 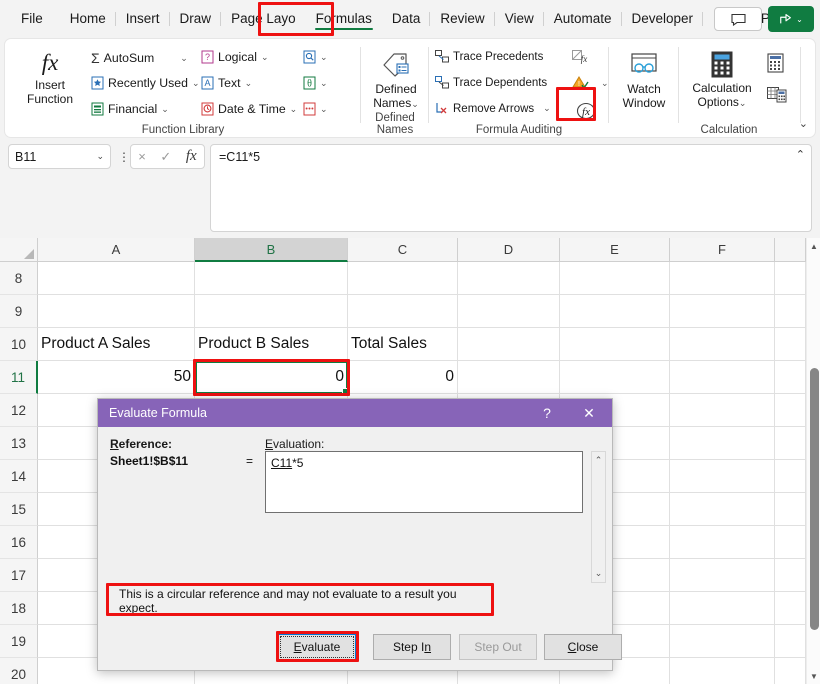 I want to click on evaluation-box: C11*5, so click(x=424, y=482).